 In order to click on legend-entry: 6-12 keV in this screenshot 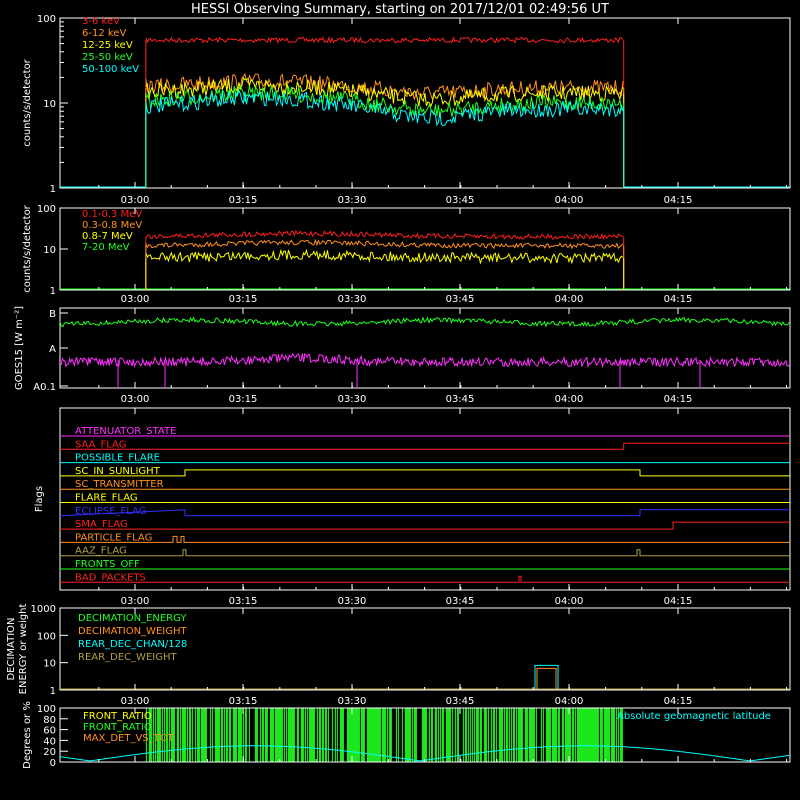, I will do `click(104, 33)`.